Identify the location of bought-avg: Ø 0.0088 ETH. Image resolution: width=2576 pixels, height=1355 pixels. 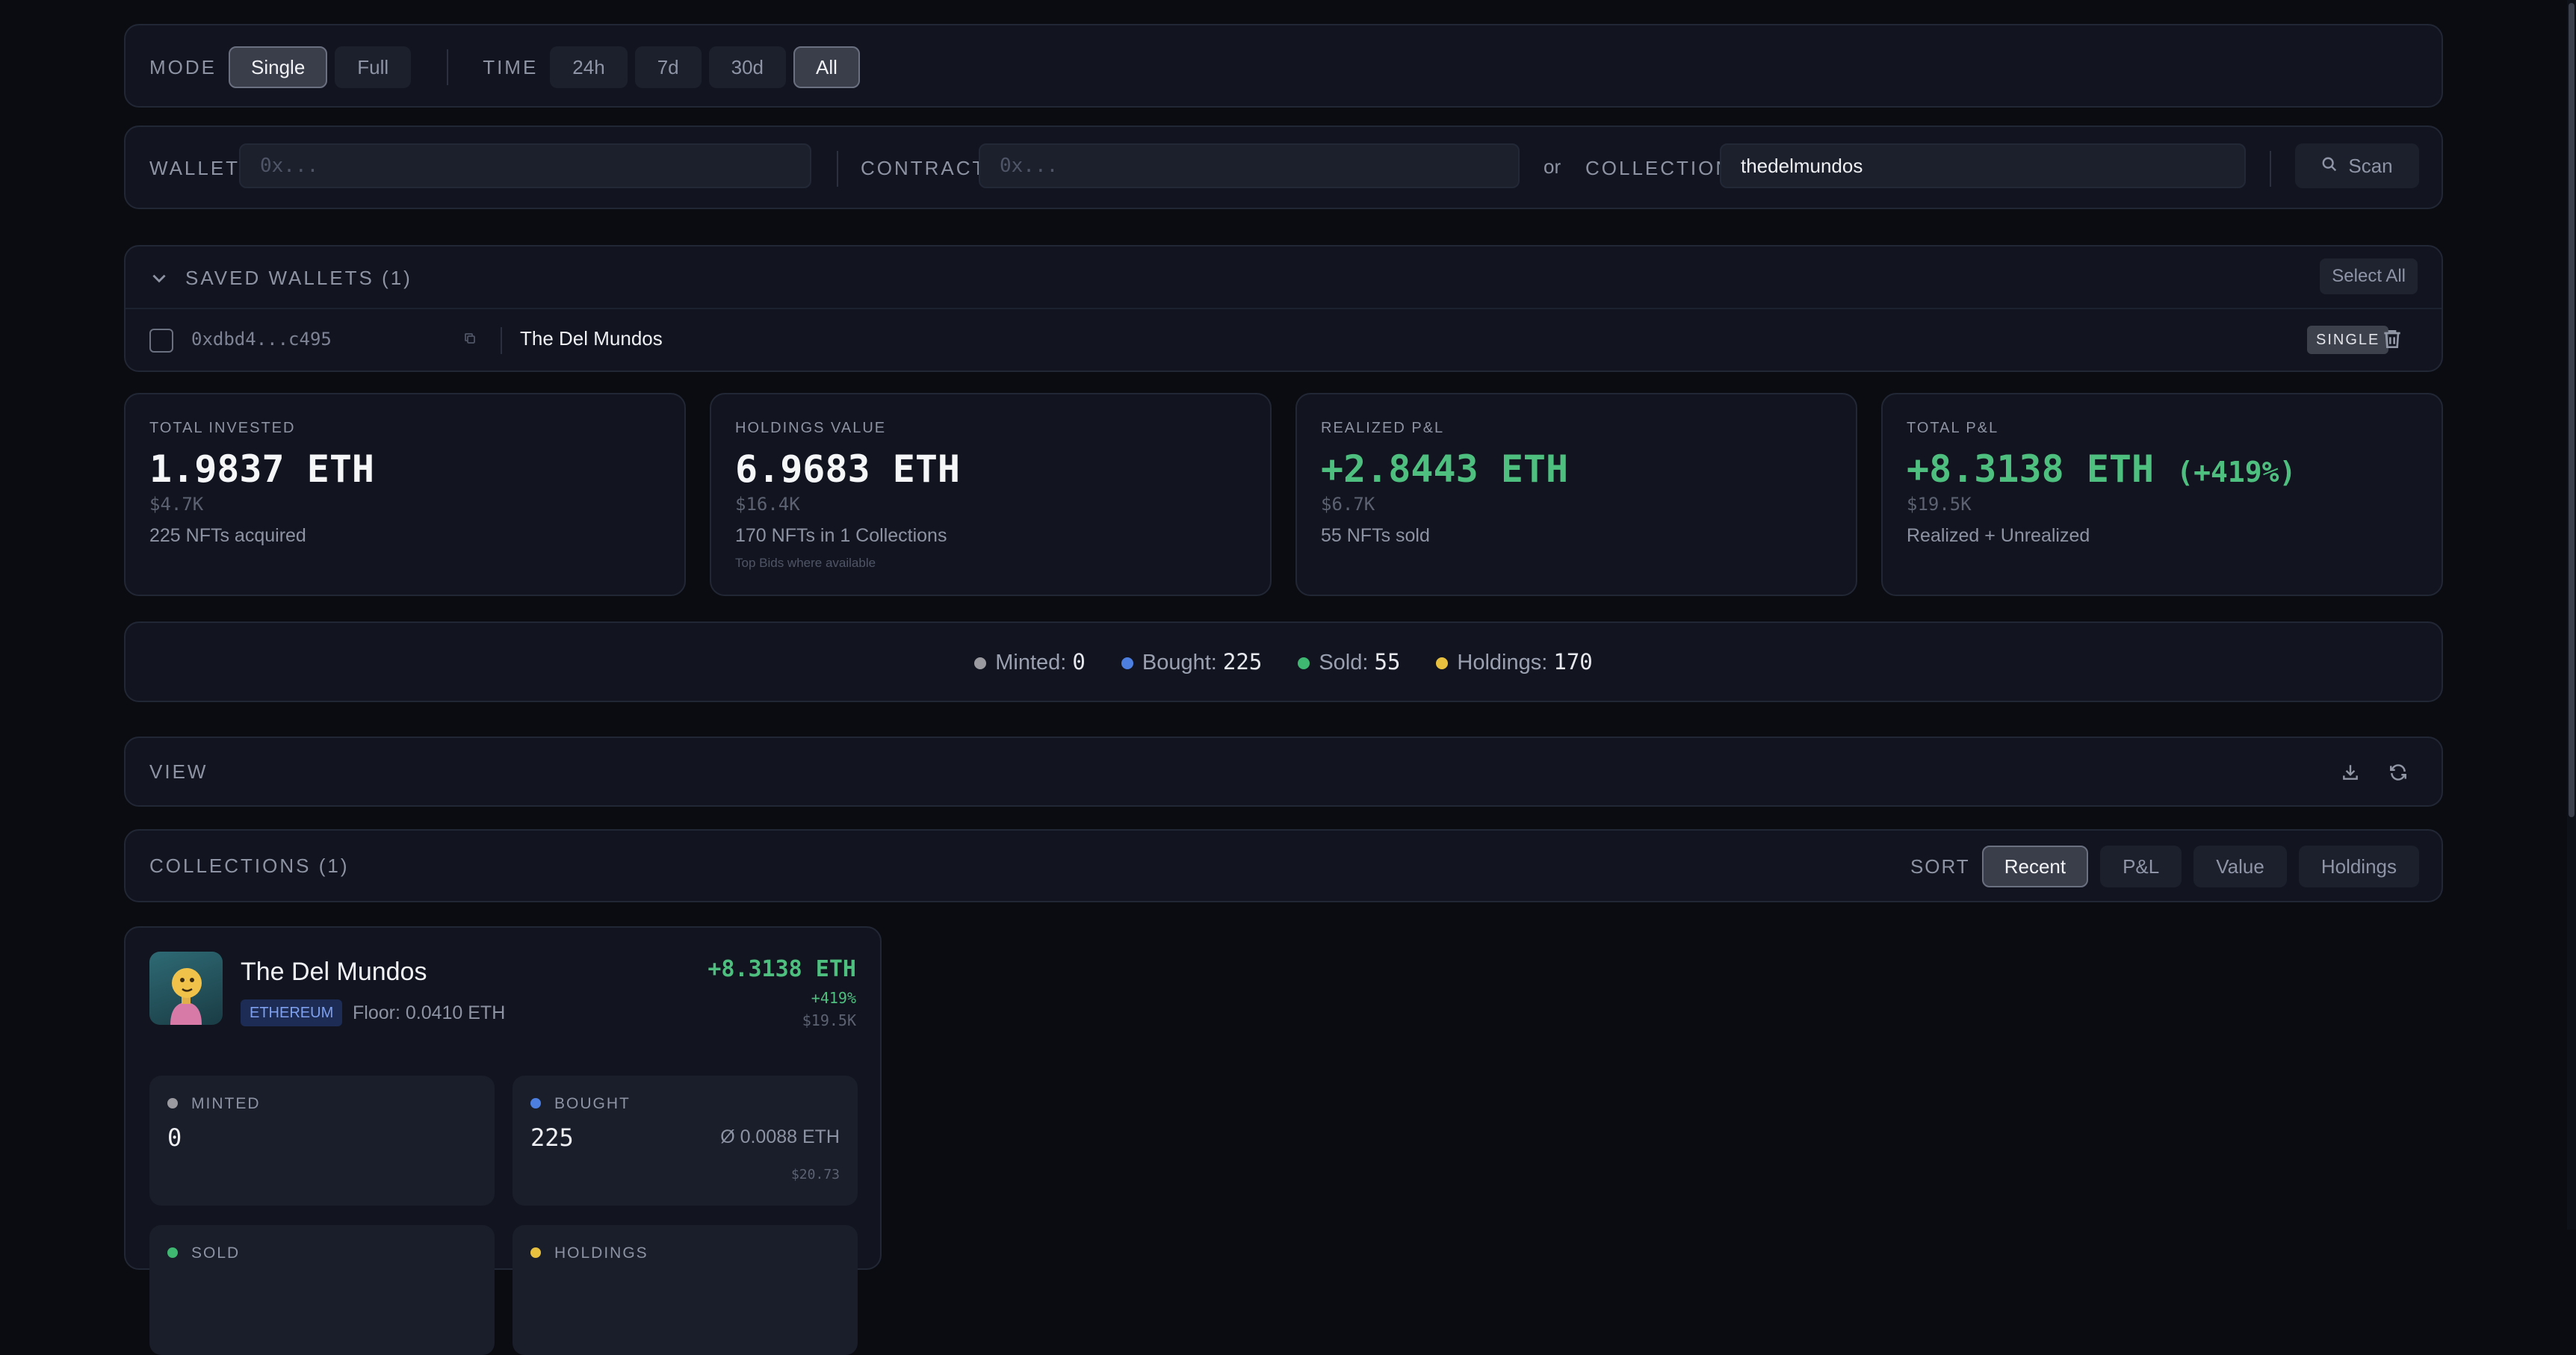
(780, 1137).